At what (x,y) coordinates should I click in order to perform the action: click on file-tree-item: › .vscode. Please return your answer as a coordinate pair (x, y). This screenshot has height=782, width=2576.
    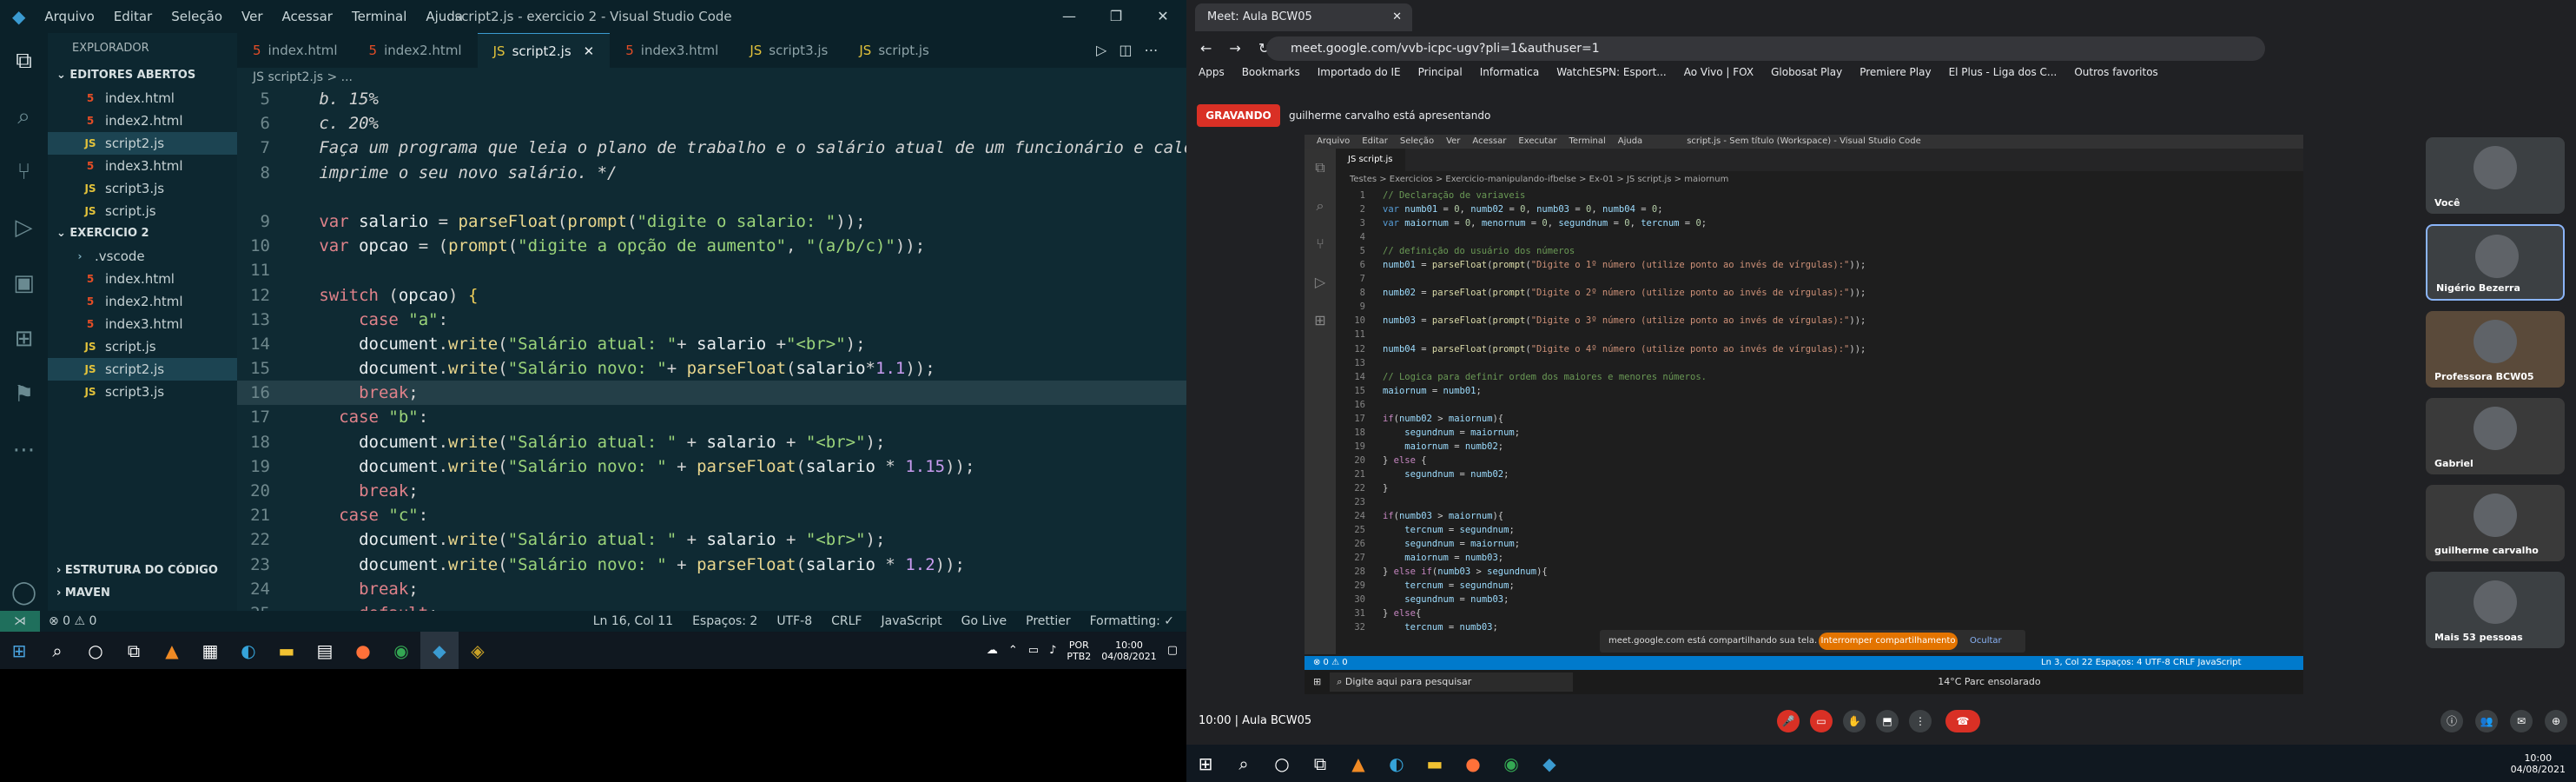
    Looking at the image, I should click on (142, 256).